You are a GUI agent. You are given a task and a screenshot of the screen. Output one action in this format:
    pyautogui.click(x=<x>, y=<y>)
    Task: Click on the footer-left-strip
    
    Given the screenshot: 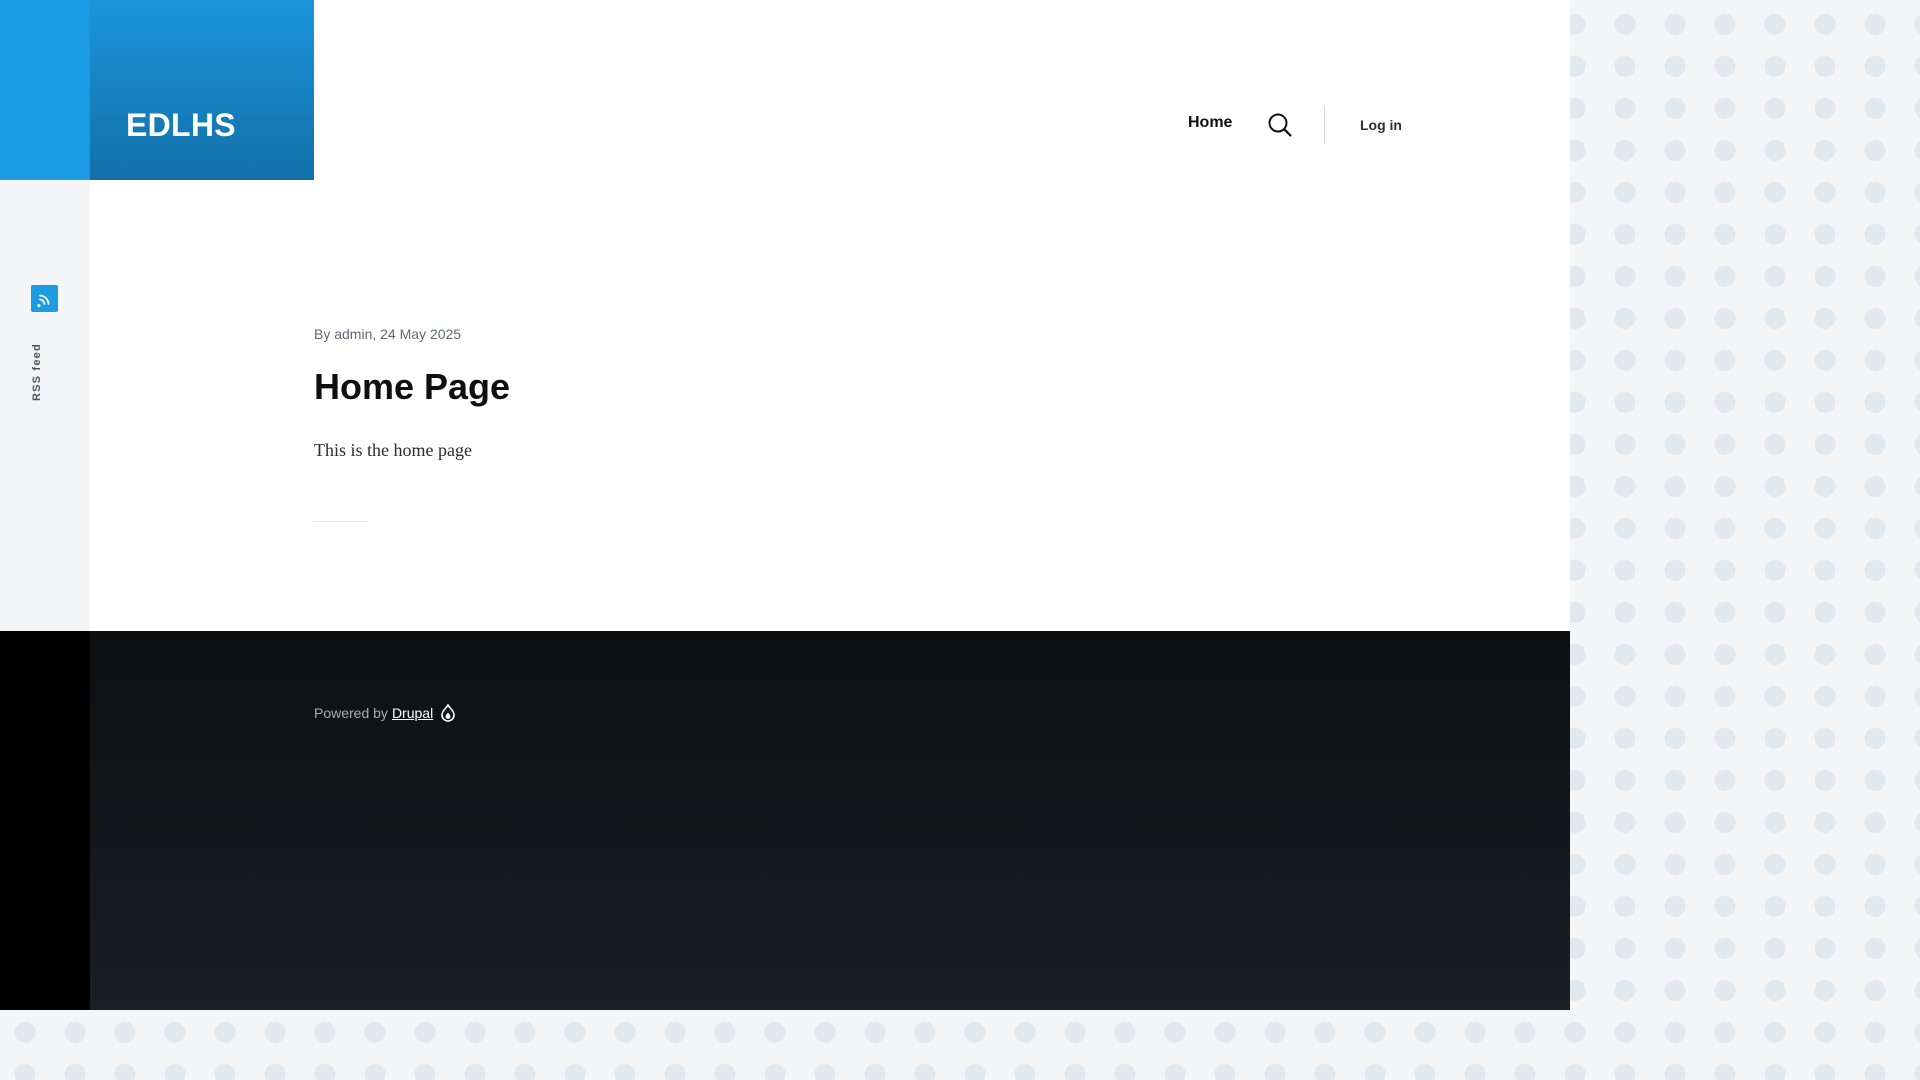 What is the action you would take?
    pyautogui.click(x=45, y=820)
    